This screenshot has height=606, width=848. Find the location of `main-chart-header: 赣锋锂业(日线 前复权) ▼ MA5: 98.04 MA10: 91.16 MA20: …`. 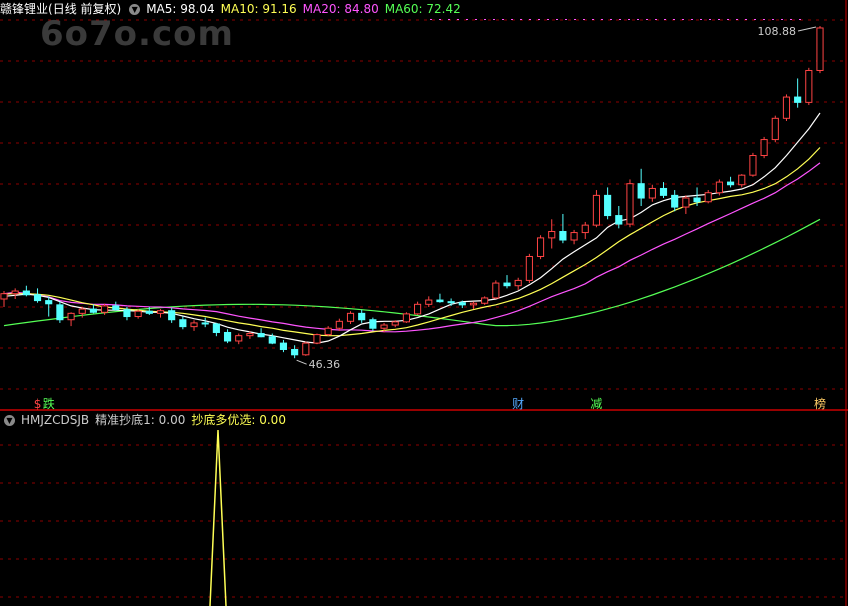

main-chart-header: 赣锋锂业(日线 前复权) ▼ MA5: 98.04 MA10: 91.16 MA20: … is located at coordinates (233, 9).